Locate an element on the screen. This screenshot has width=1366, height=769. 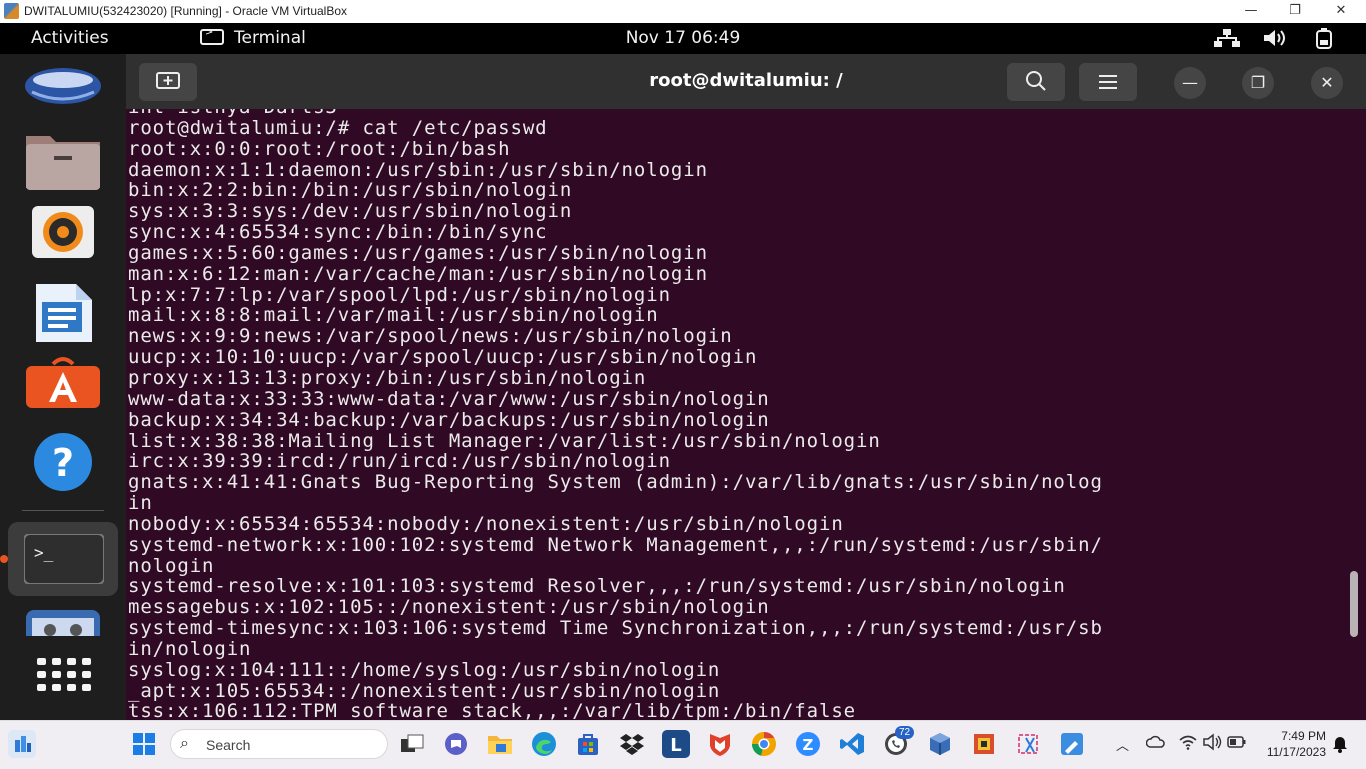
thunderbird-icon is located at coordinates (63, 94).